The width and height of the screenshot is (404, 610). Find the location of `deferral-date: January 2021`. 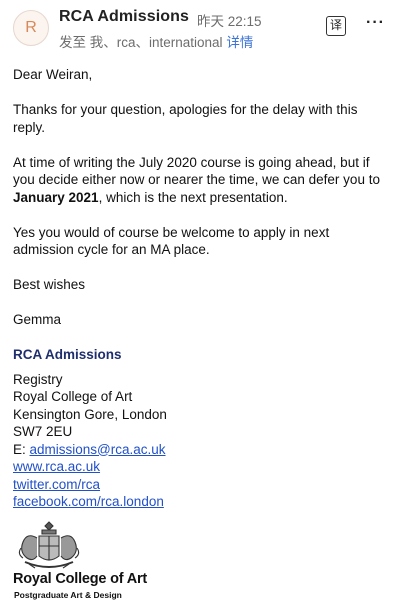

deferral-date: January 2021 is located at coordinates (56, 197).